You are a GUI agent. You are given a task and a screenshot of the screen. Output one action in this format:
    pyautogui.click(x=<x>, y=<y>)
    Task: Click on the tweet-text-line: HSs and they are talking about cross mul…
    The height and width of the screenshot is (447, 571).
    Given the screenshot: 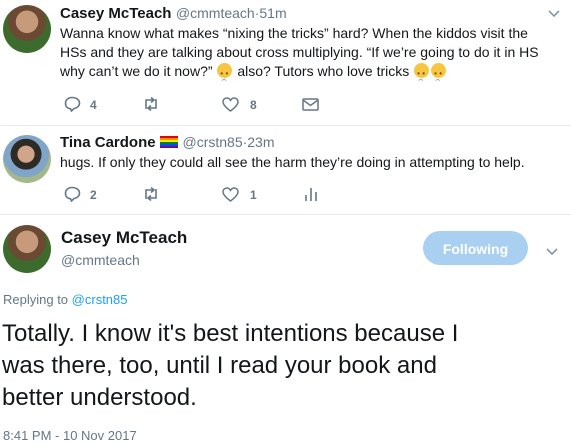 What is the action you would take?
    pyautogui.click(x=299, y=52)
    